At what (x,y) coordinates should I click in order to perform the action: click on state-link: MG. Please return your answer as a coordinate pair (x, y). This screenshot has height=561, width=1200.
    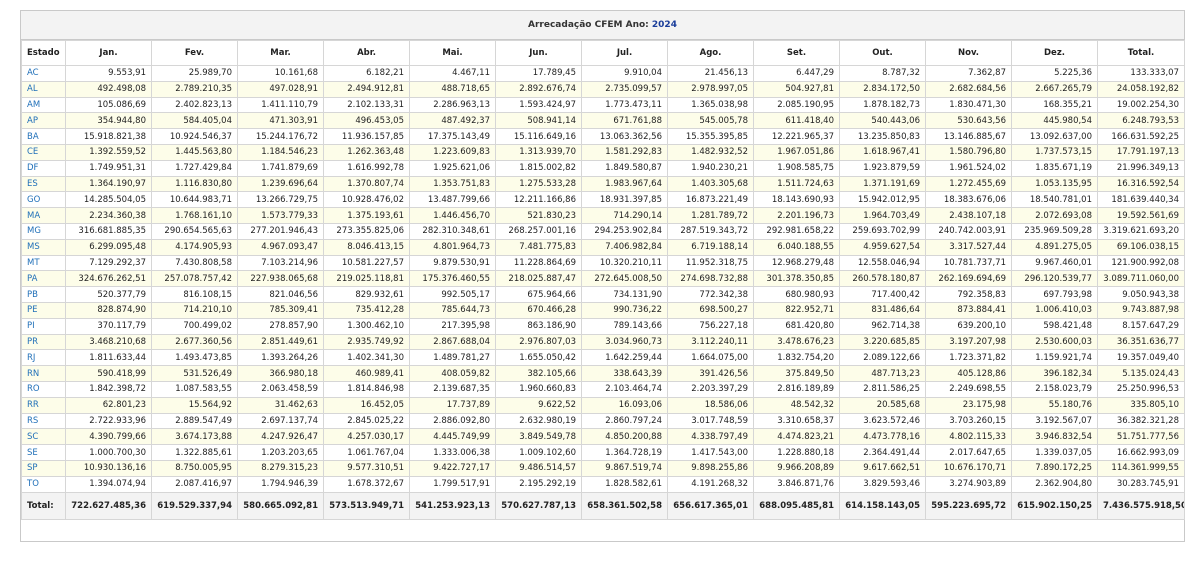
    Looking at the image, I should click on (43, 231).